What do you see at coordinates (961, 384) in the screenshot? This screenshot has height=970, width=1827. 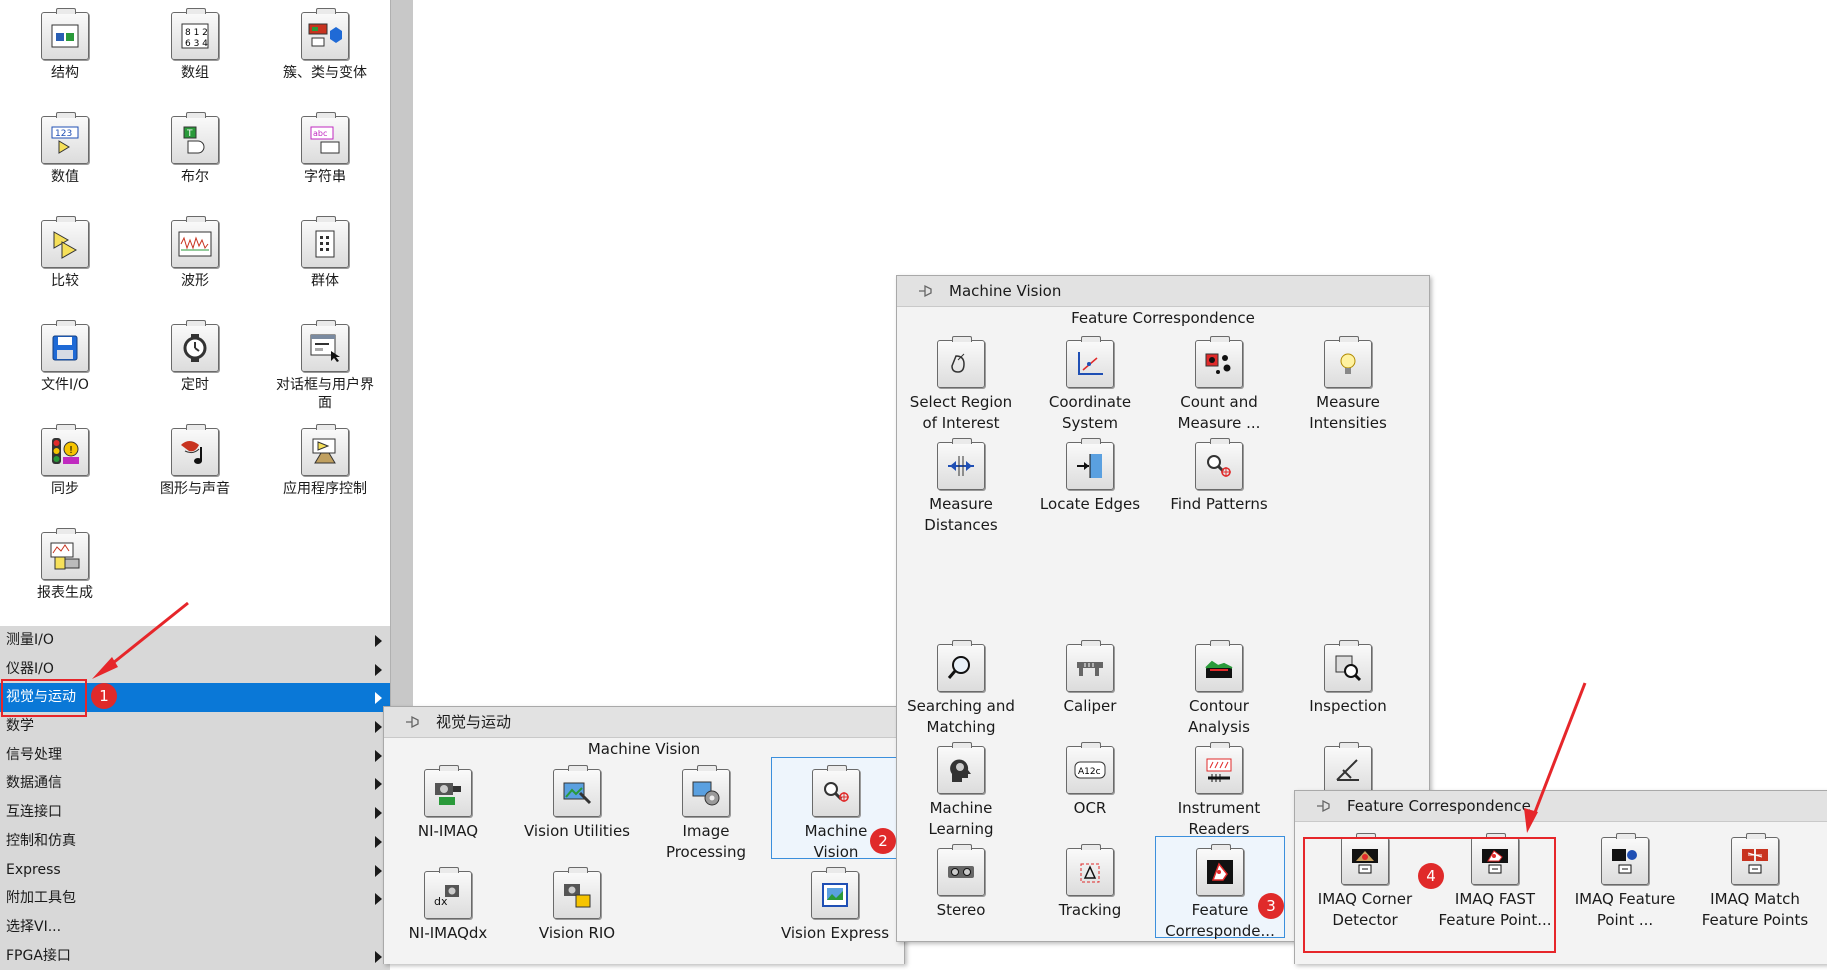 I see `mv-item-select-roi: Select Region of Interest` at bounding box center [961, 384].